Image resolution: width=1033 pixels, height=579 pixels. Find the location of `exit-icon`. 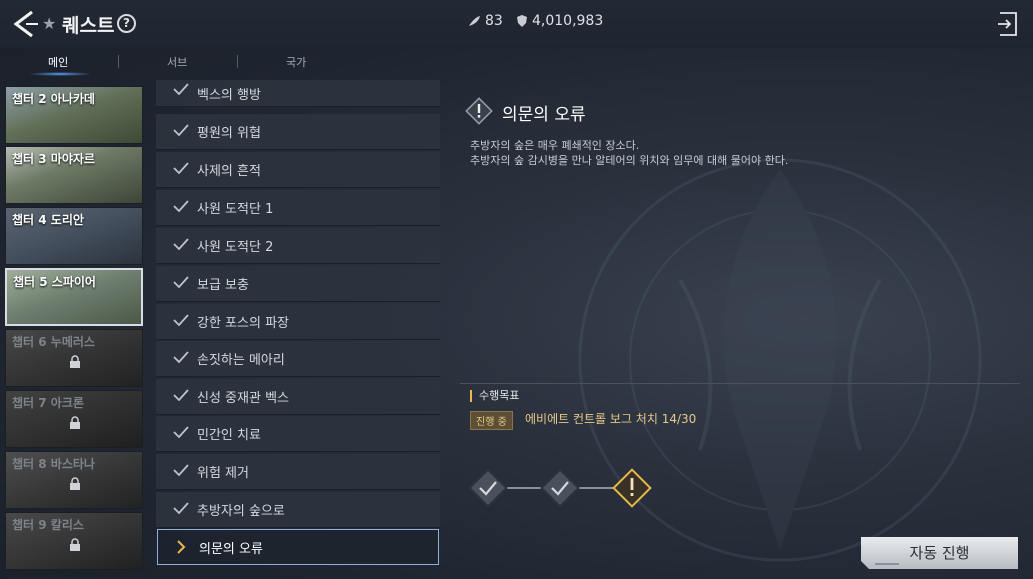

exit-icon is located at coordinates (1008, 24).